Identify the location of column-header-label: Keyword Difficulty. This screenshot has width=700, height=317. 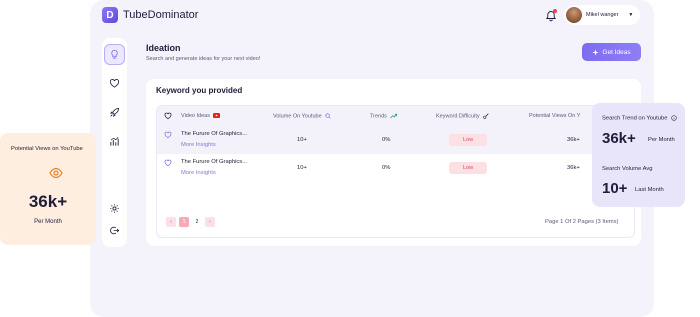
(458, 116).